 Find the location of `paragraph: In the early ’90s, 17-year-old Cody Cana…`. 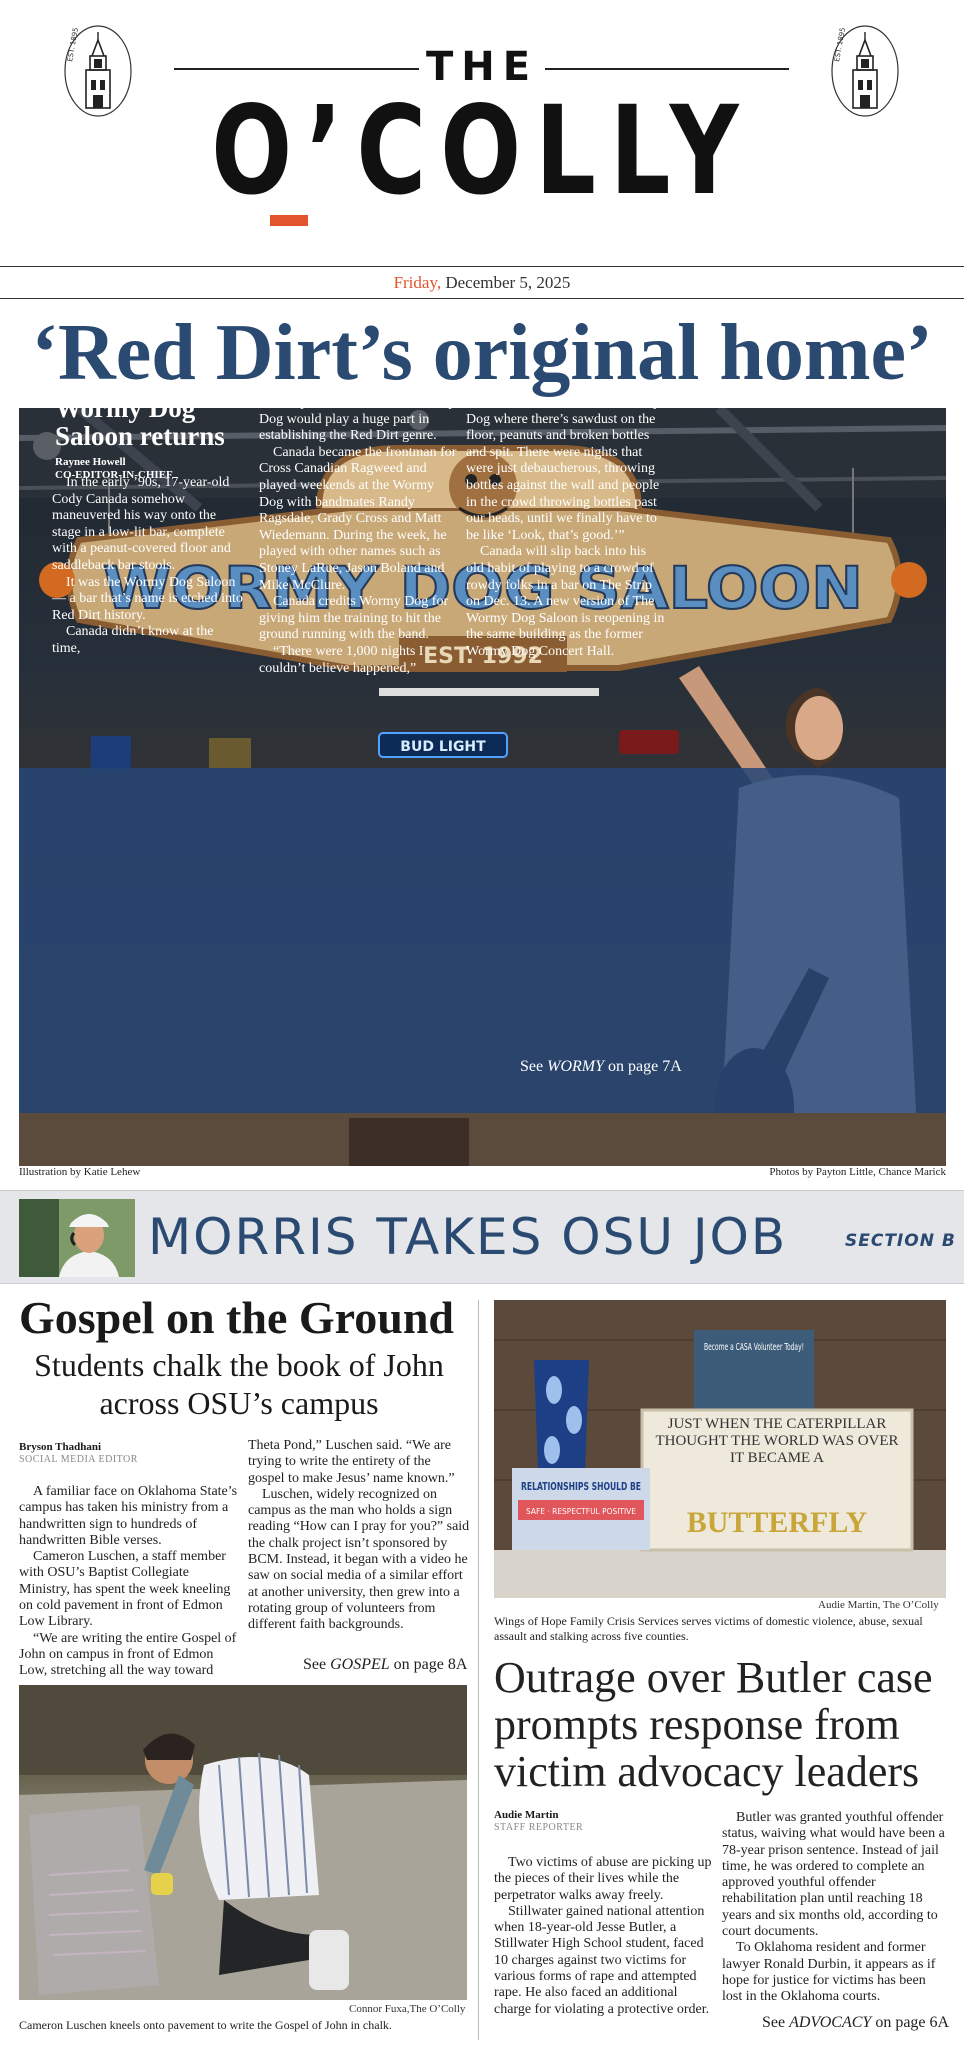

paragraph: In the early ’90s, 17-year-old Cody Cana… is located at coordinates (141, 524).